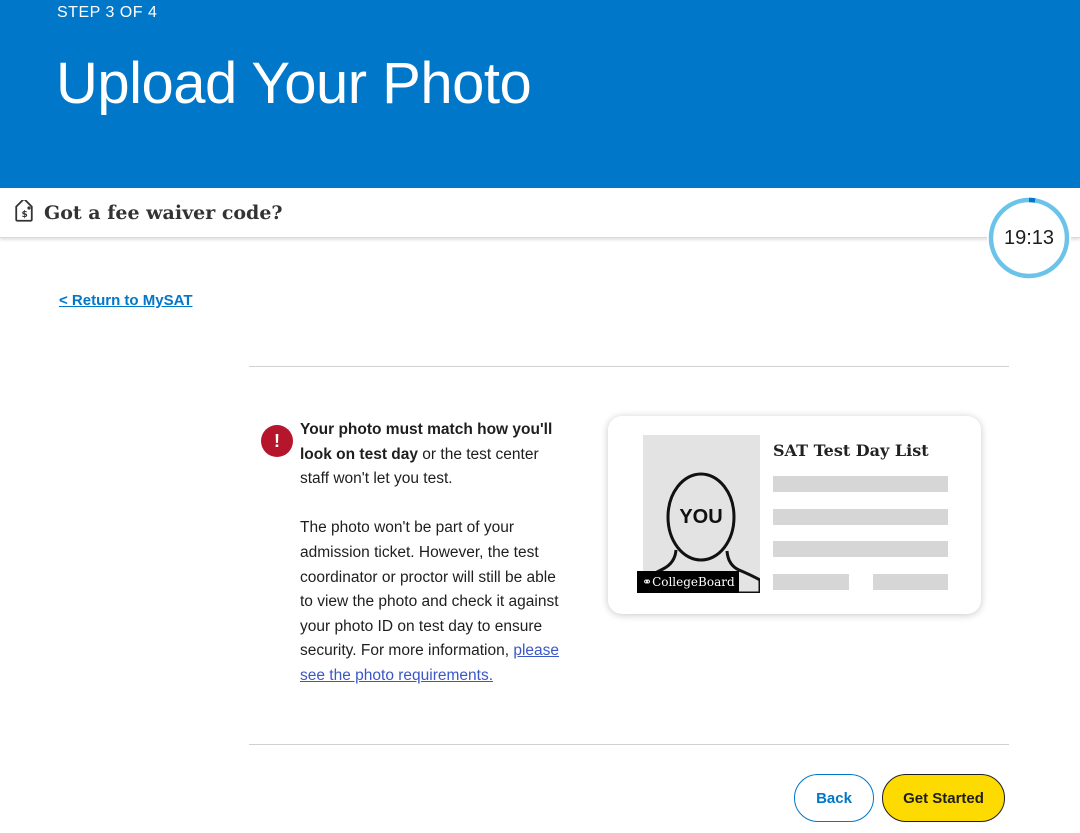 This screenshot has height=833, width=1080. I want to click on exclamation-alert-icon: !, so click(277, 441).